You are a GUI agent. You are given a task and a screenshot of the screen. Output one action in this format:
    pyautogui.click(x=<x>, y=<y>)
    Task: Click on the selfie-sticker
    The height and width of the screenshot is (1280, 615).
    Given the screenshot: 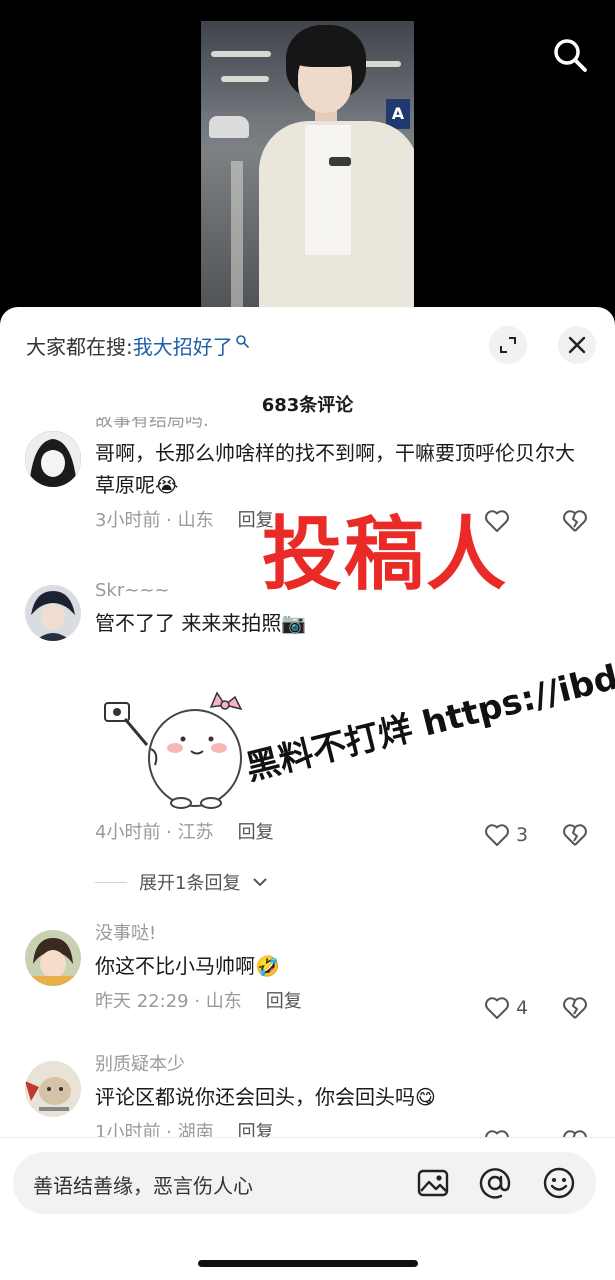 What is the action you would take?
    pyautogui.click(x=175, y=733)
    